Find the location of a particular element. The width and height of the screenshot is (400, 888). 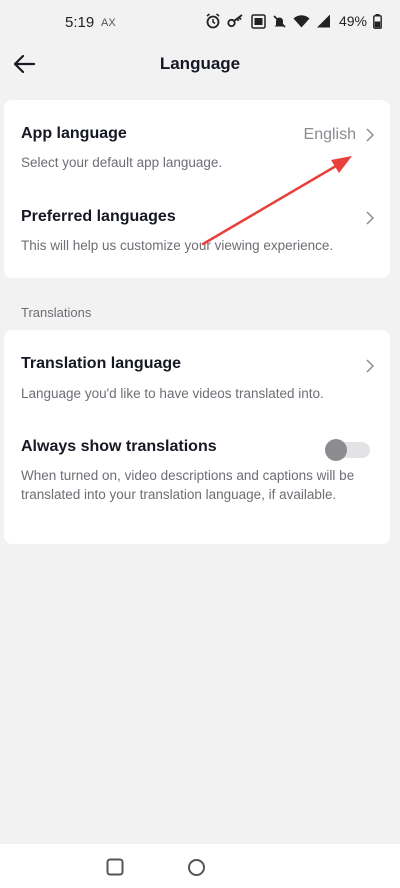

app-language-desc: Select your default app language. is located at coordinates (122, 162).